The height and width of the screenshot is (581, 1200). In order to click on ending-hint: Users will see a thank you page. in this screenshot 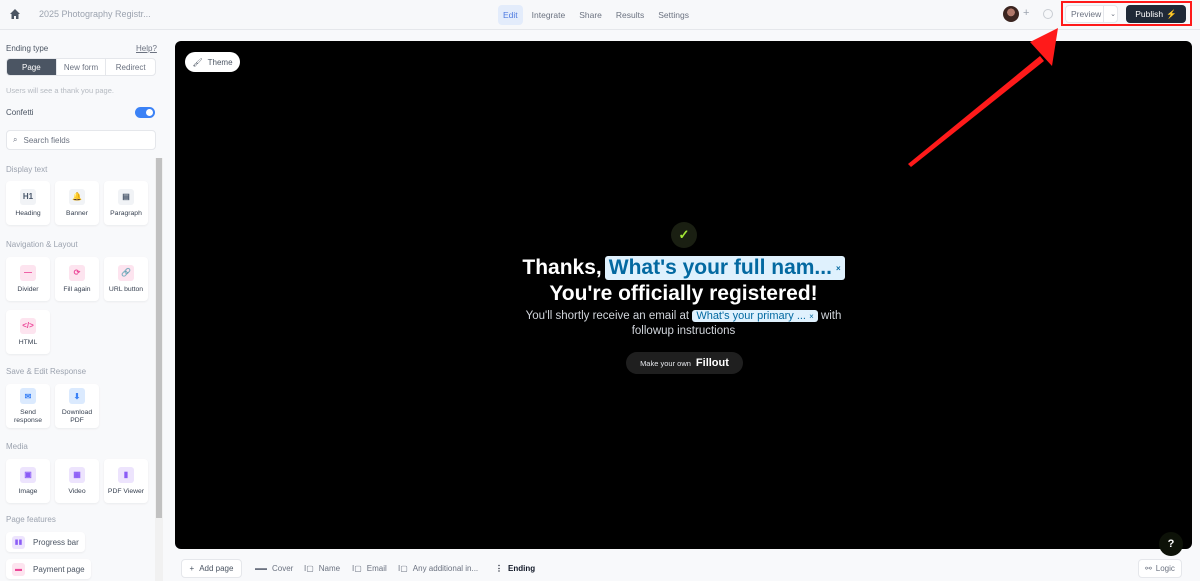, I will do `click(60, 90)`.